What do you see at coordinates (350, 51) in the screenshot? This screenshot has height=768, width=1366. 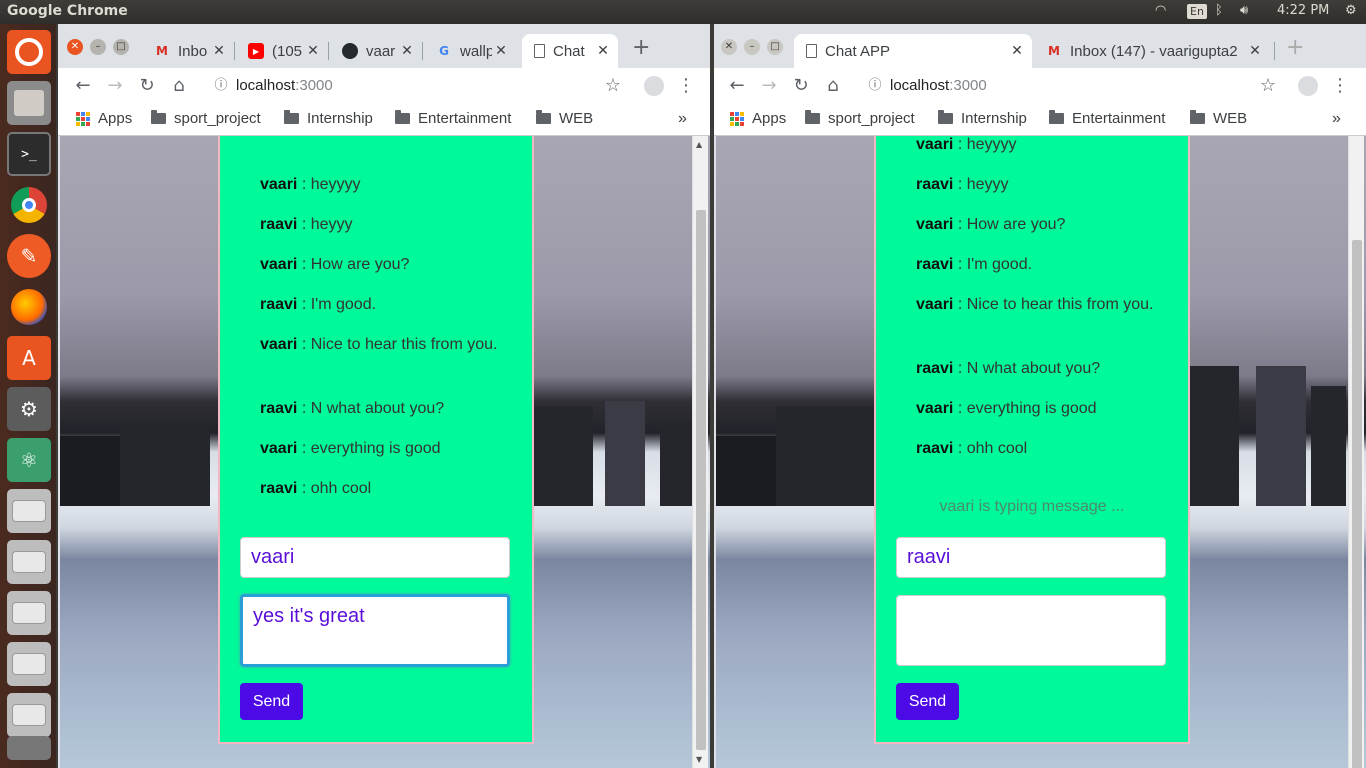 I see `github-icon` at bounding box center [350, 51].